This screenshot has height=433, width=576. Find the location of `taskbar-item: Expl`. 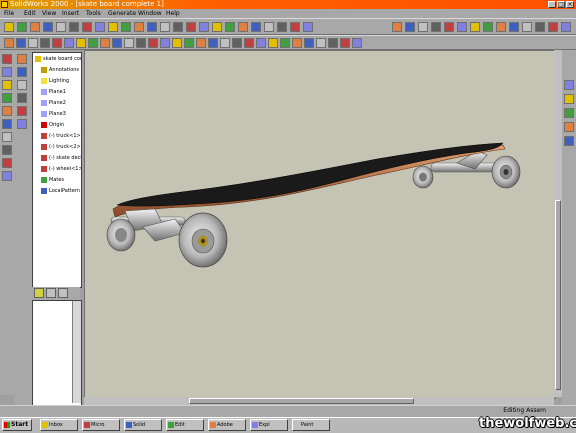

taskbar-item: Expl is located at coordinates (269, 425).